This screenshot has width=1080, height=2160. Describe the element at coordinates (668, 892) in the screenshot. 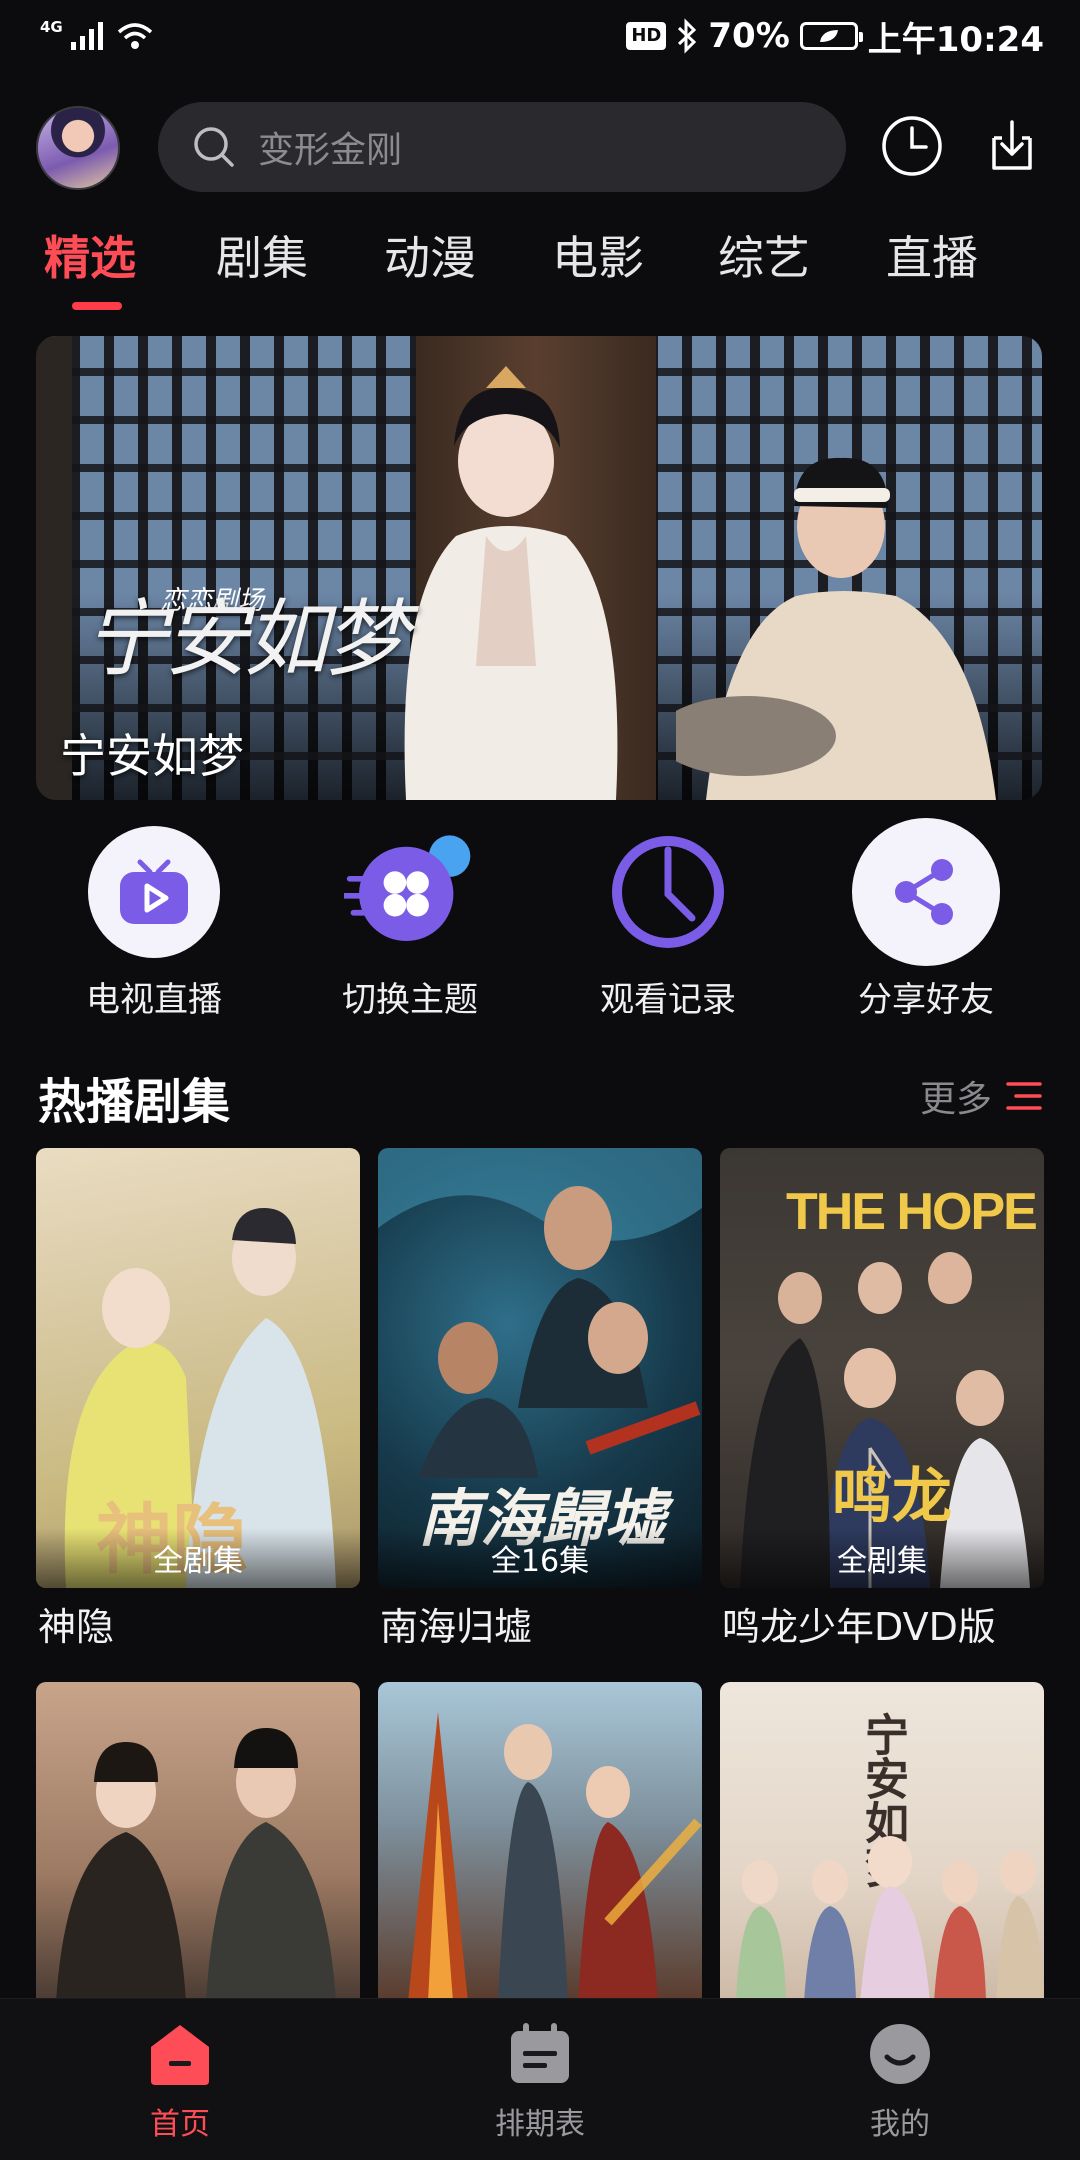

I see `history-icon` at that location.